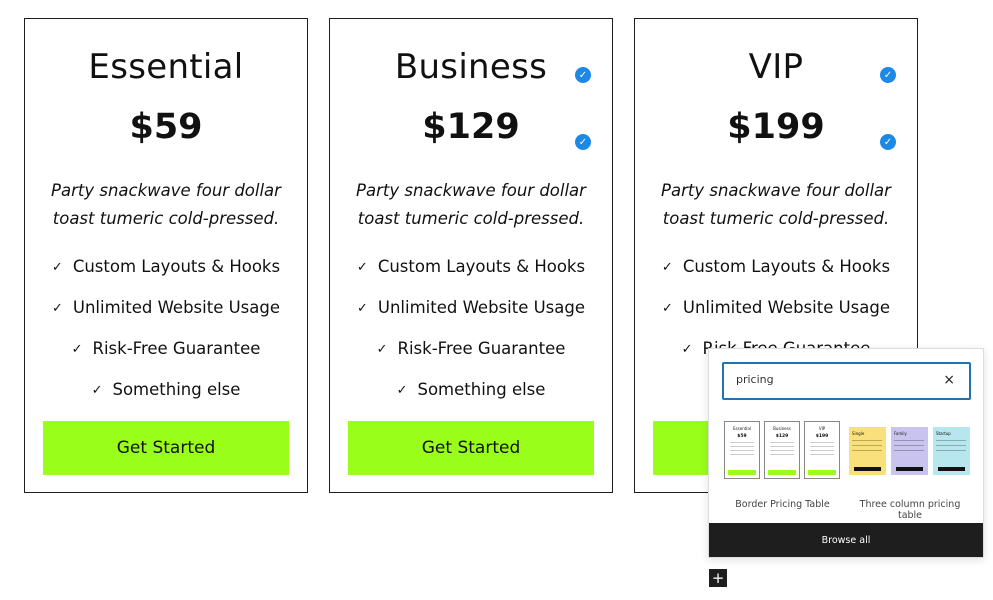 The width and height of the screenshot is (993, 600). I want to click on mini-card: Business $129, so click(782, 450).